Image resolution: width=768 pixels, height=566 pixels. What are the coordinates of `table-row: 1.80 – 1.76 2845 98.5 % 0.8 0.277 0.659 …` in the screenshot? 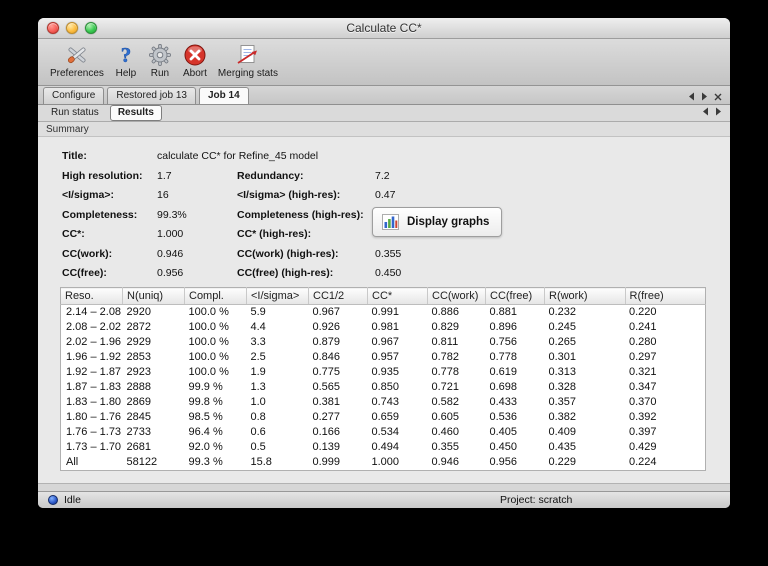 It's located at (383, 417).